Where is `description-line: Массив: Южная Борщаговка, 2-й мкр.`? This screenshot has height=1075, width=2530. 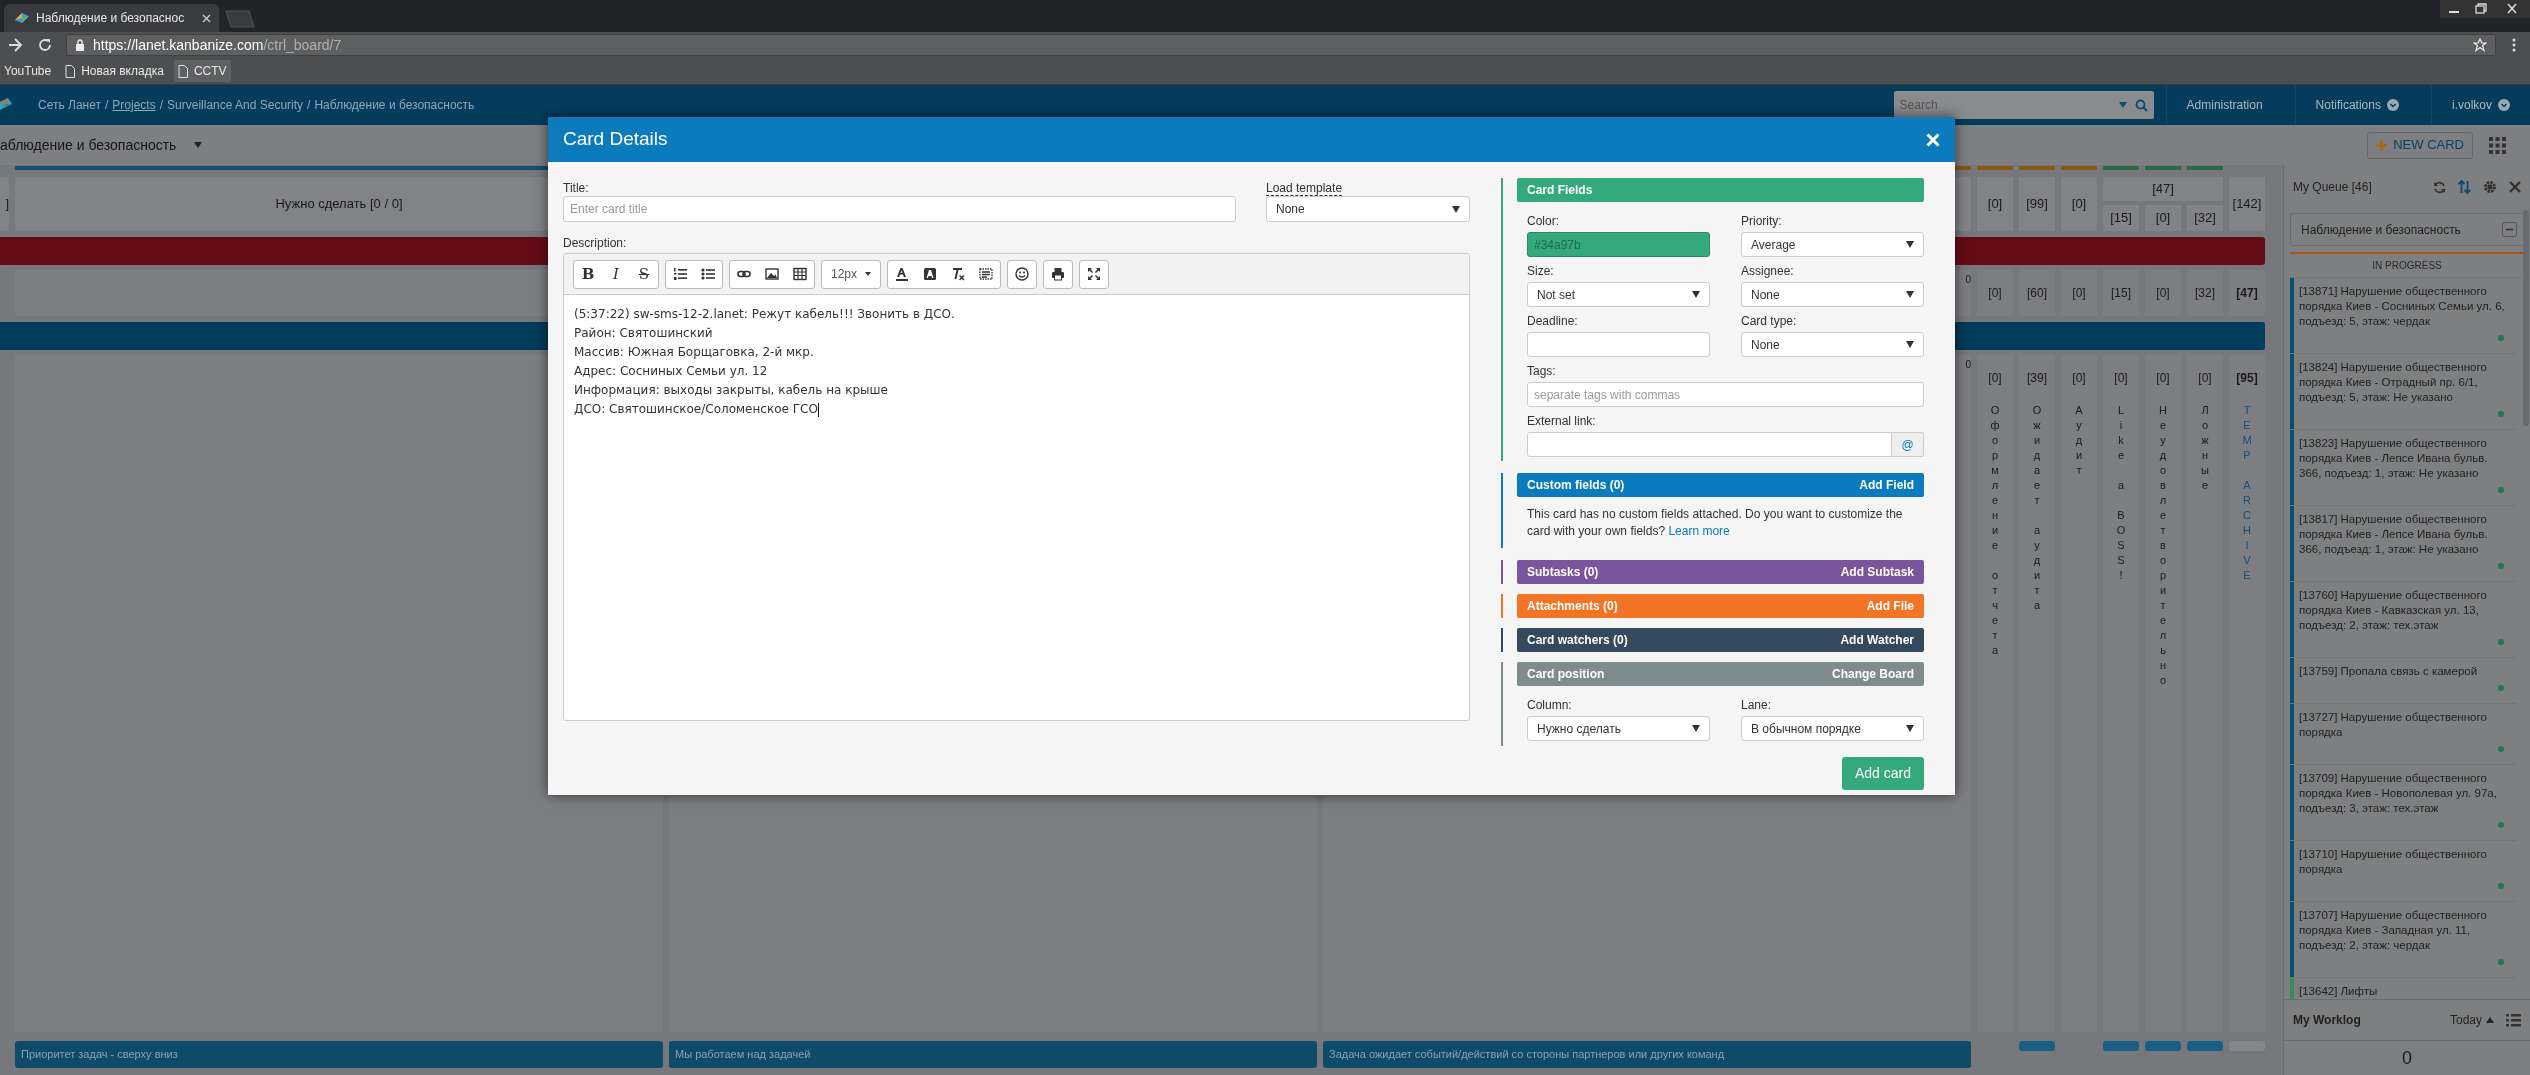 description-line: Массив: Южная Борщаговка, 2-й мкр. is located at coordinates (694, 352).